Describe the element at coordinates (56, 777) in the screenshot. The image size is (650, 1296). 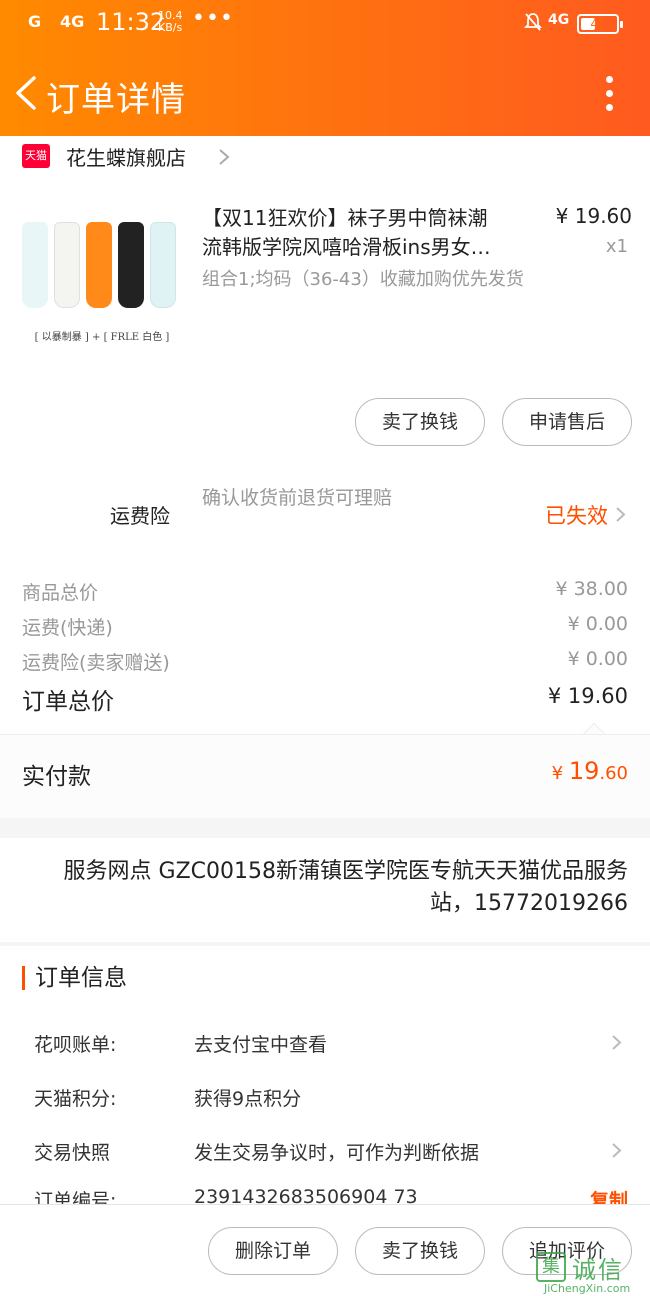
I see `paid-amount-label: 实付款` at that location.